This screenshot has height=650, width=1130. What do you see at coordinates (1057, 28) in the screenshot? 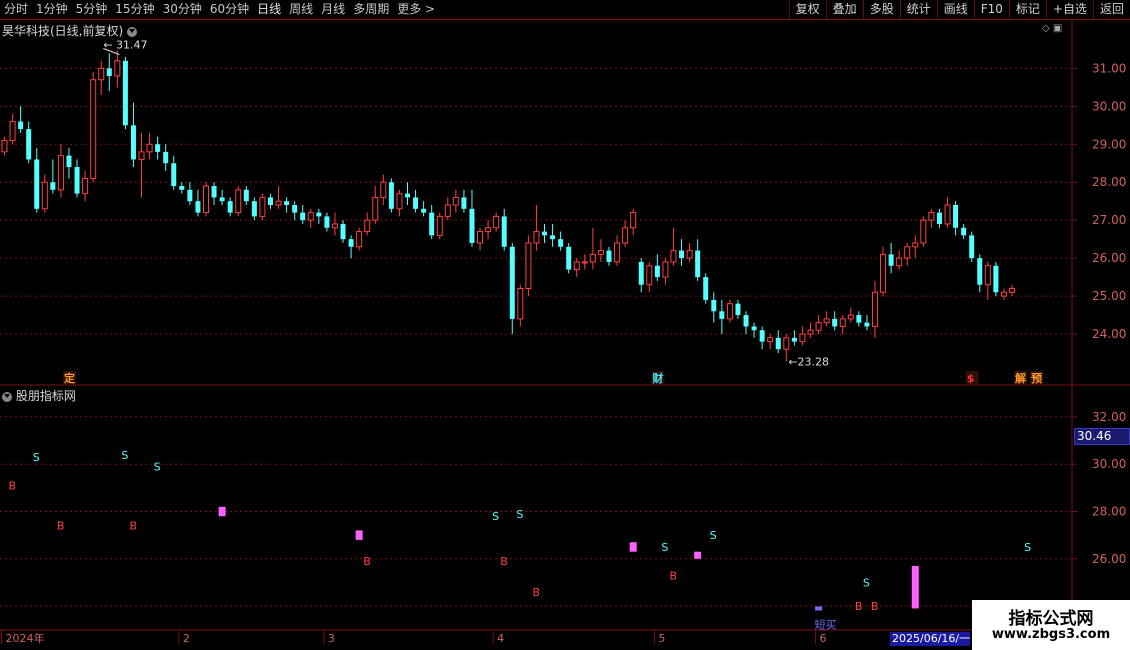
I see `window-icon: ▣` at bounding box center [1057, 28].